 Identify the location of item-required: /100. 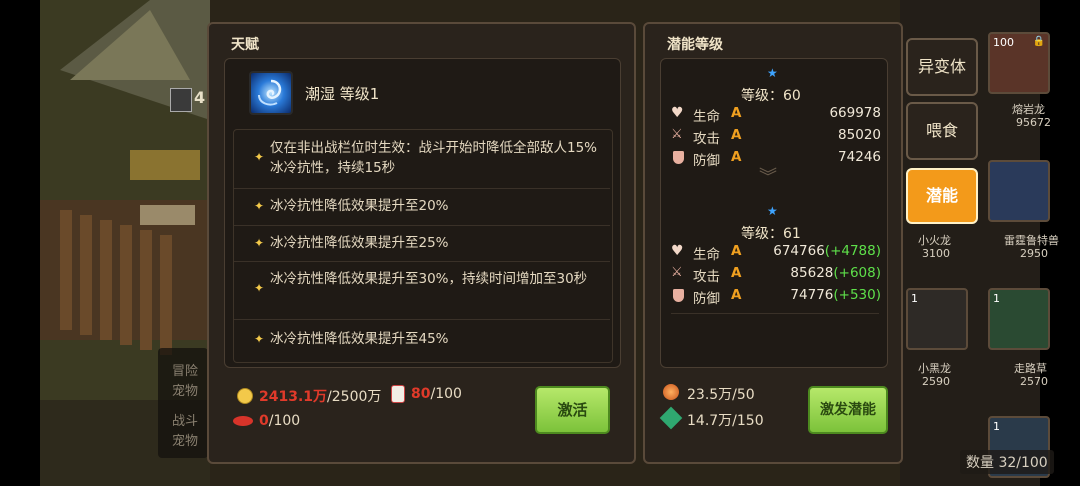
(446, 394).